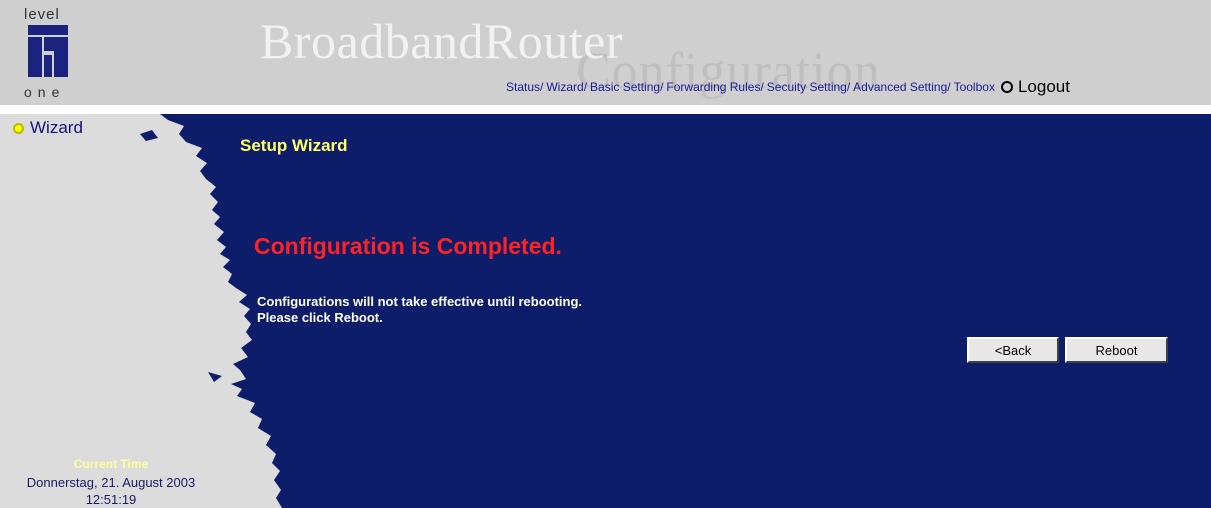 The image size is (1211, 508). I want to click on logo-mark-icon, so click(48, 51).